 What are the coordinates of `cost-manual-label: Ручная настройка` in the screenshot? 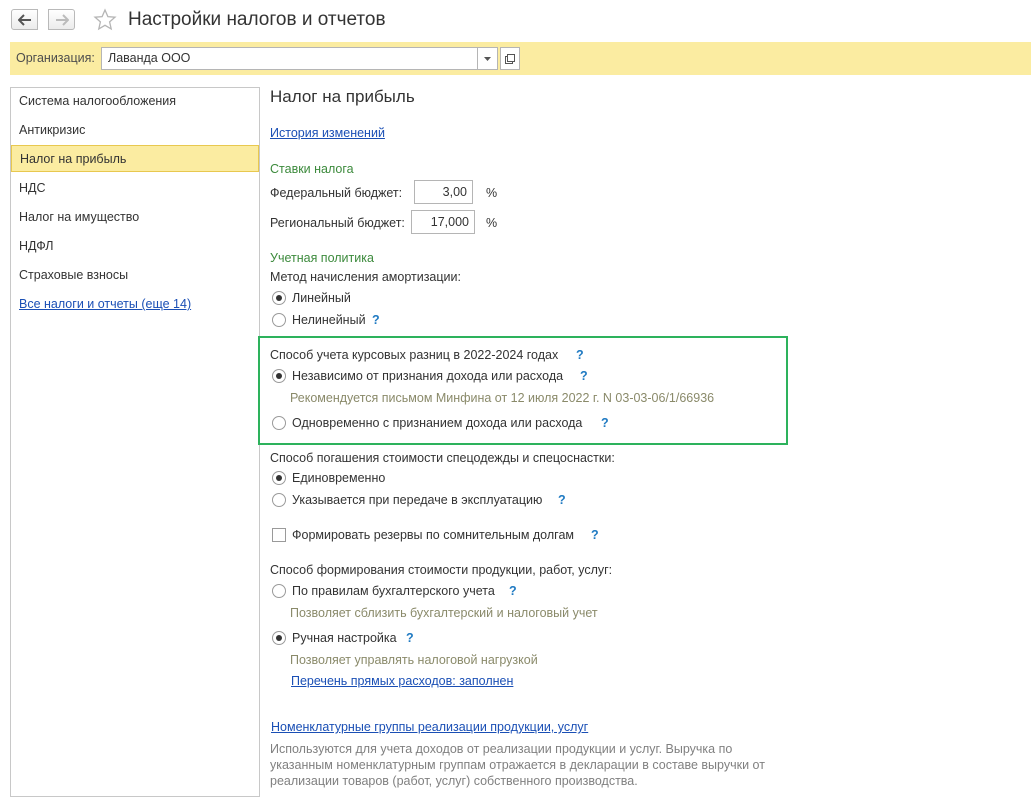 It's located at (344, 638).